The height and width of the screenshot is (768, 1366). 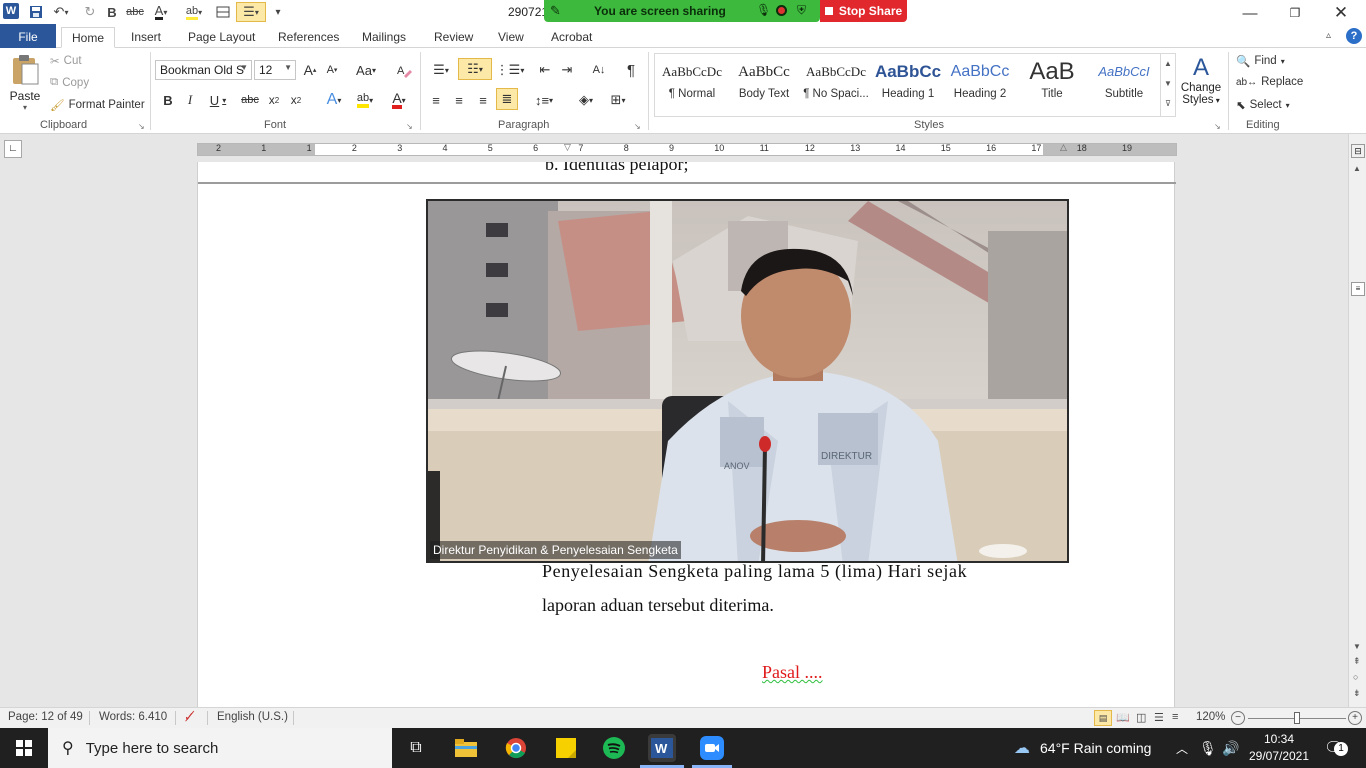 What do you see at coordinates (278, 12) in the screenshot?
I see `customize-qat-icon: ▾` at bounding box center [278, 12].